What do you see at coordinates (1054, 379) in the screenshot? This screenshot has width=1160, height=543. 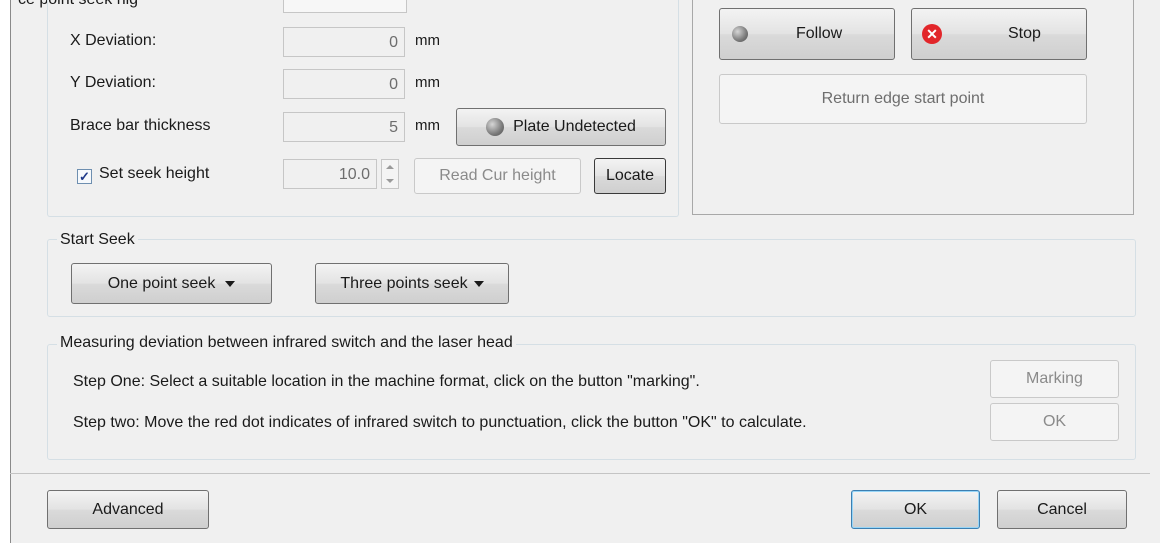 I see `marking-button: Marking` at bounding box center [1054, 379].